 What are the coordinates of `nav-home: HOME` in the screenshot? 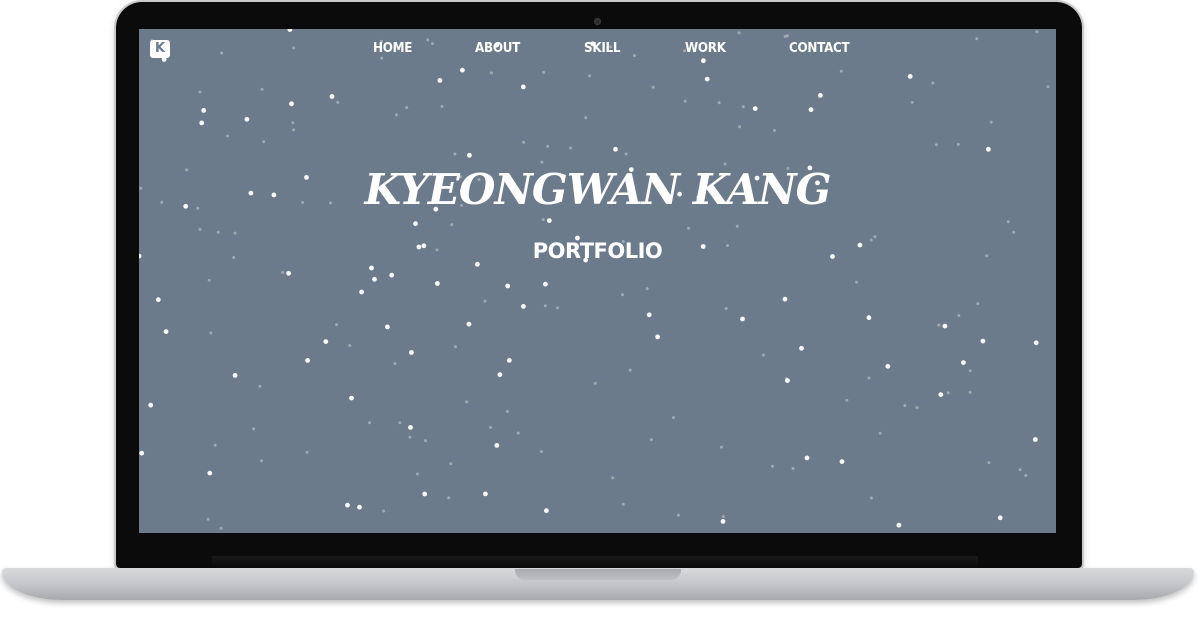 It's located at (392, 48).